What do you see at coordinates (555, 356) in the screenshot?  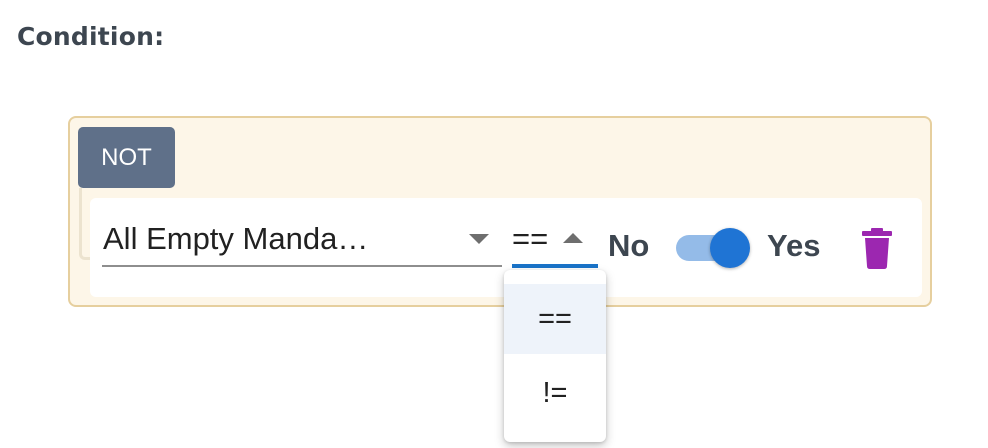 I see `operator-dropdown-menu: == !=` at bounding box center [555, 356].